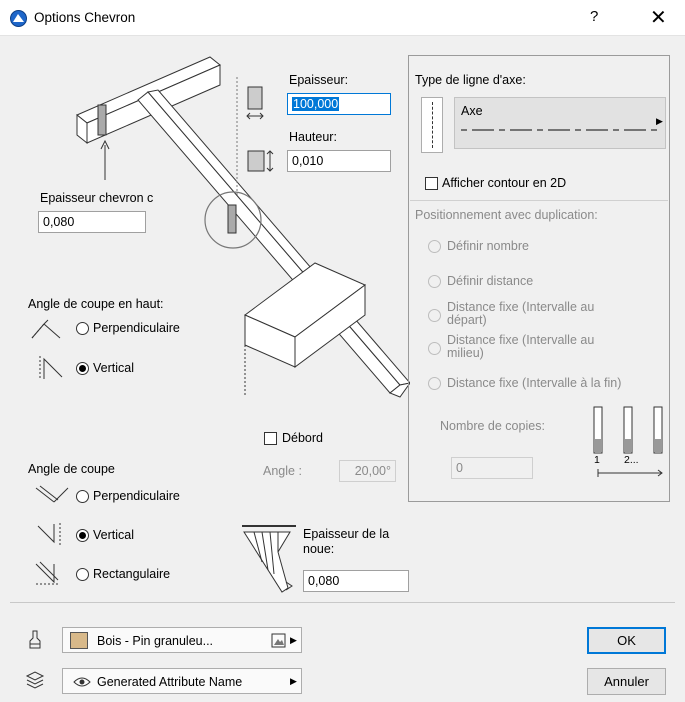 The width and height of the screenshot is (685, 702). What do you see at coordinates (490, 281) in the screenshot?
I see `definir-distance-label: Définir distance` at bounding box center [490, 281].